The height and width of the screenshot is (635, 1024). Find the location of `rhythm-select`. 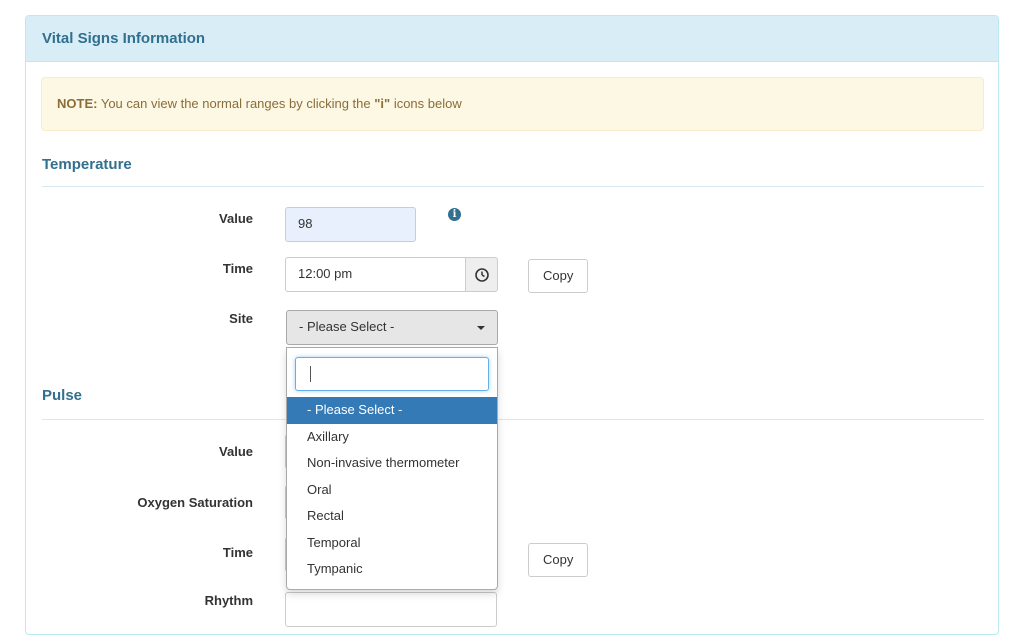

rhythm-select is located at coordinates (391, 609).